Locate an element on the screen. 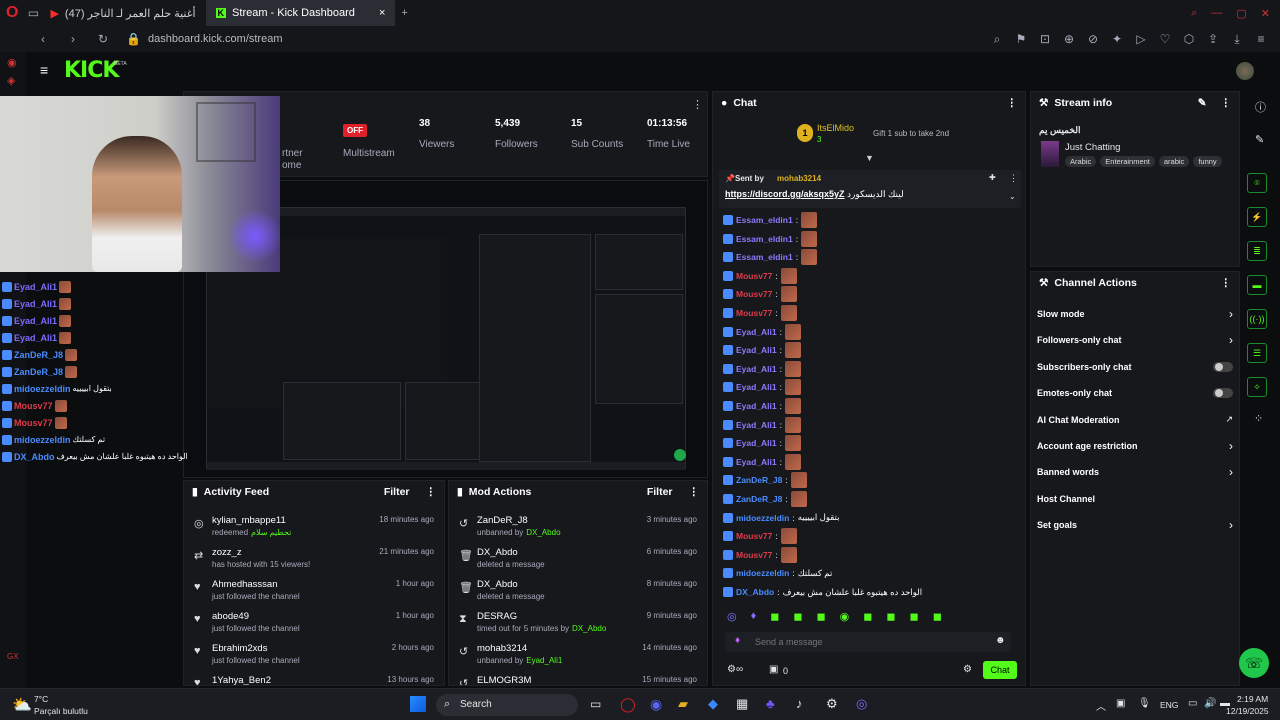  mod-action-by: DX_Abdo is located at coordinates (589, 628).